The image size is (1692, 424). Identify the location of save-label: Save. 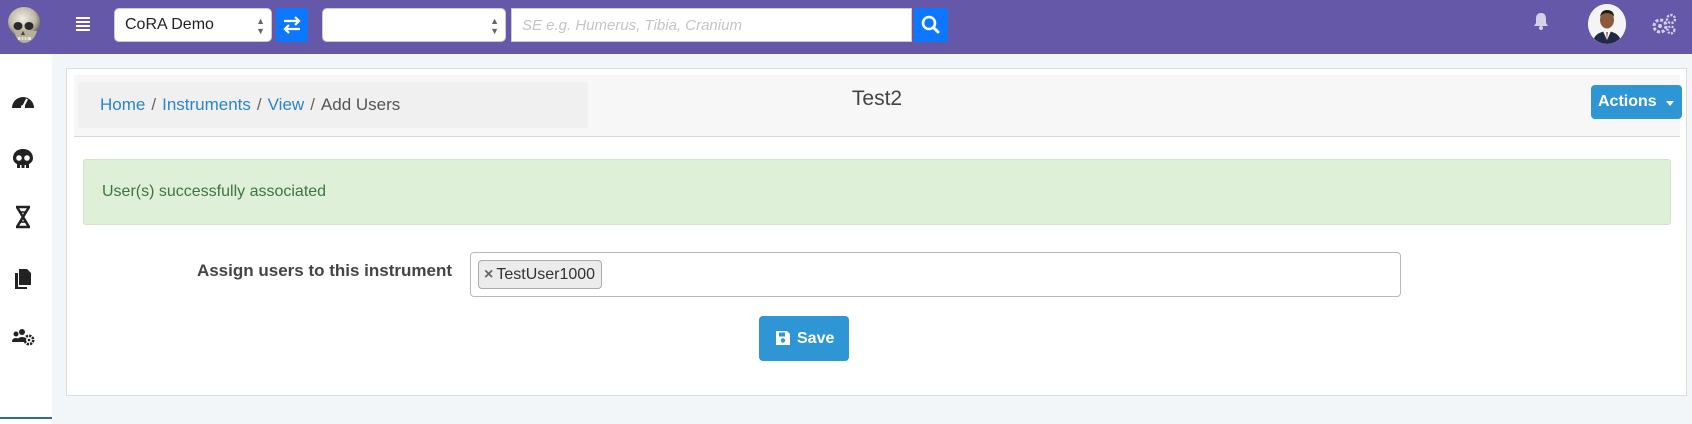
(816, 338).